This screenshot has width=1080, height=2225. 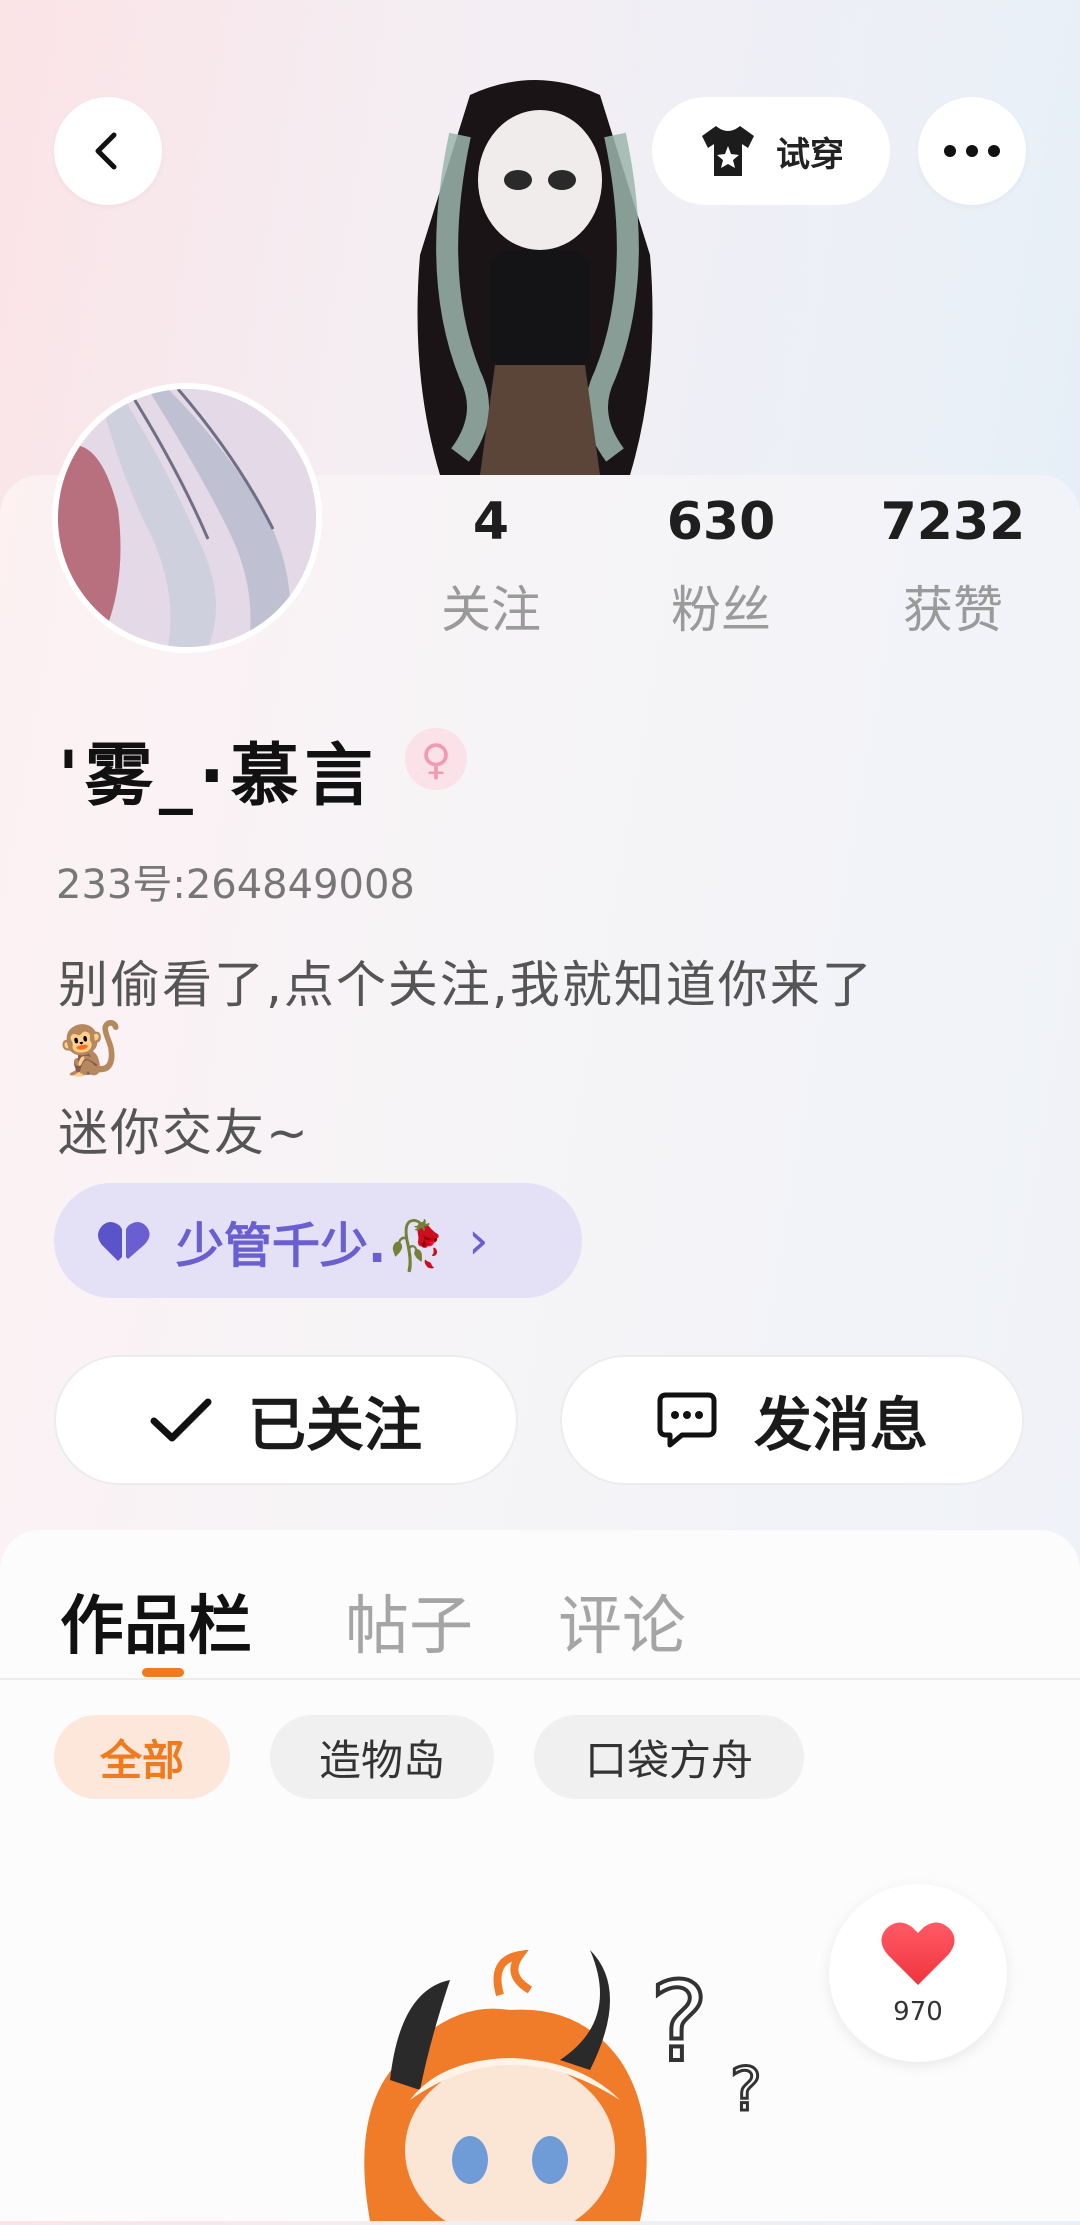 I want to click on chevron-left-icon, so click(x=106, y=151).